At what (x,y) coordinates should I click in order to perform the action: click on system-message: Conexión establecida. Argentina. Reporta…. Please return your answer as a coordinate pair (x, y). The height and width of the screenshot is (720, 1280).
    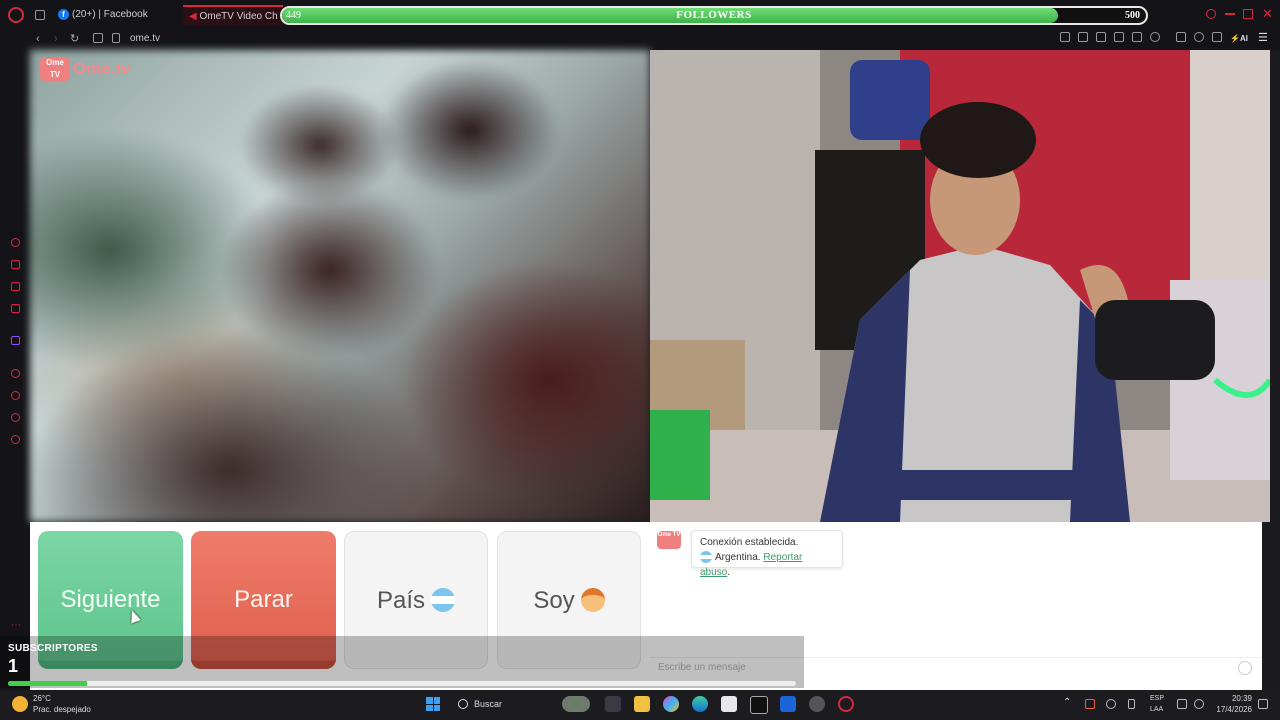
    Looking at the image, I should click on (767, 554).